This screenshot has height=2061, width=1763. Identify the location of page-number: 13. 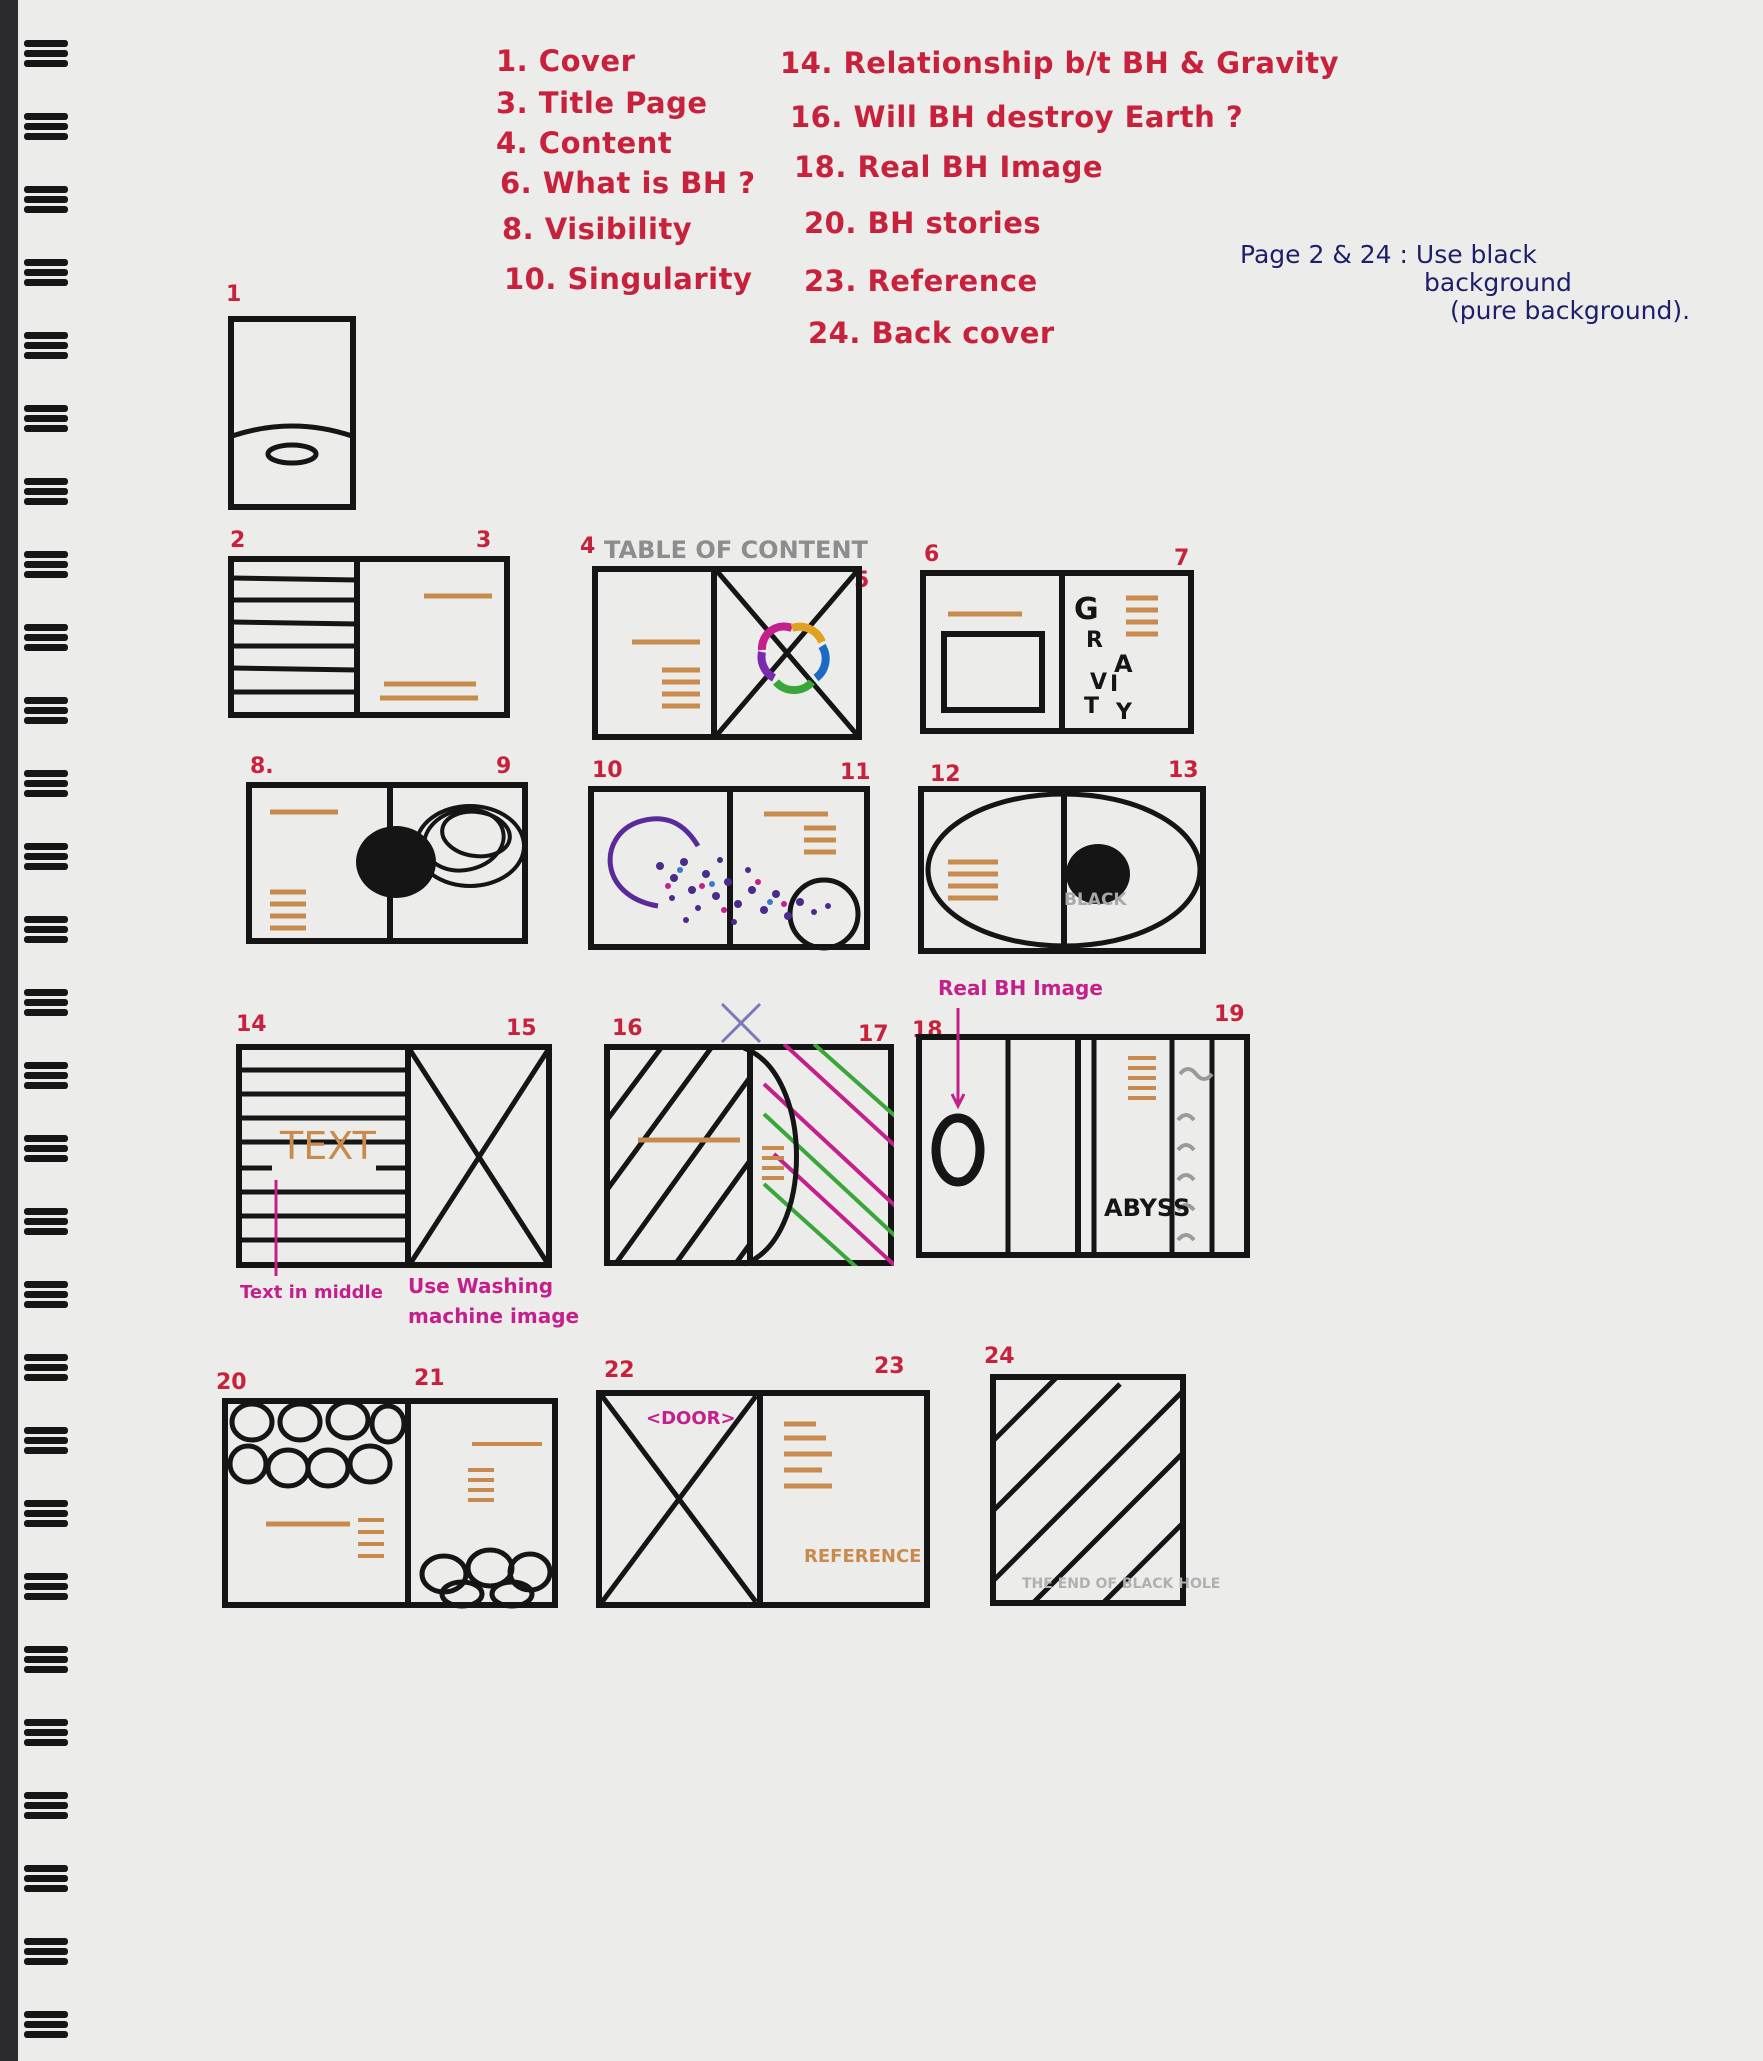
(1183, 770).